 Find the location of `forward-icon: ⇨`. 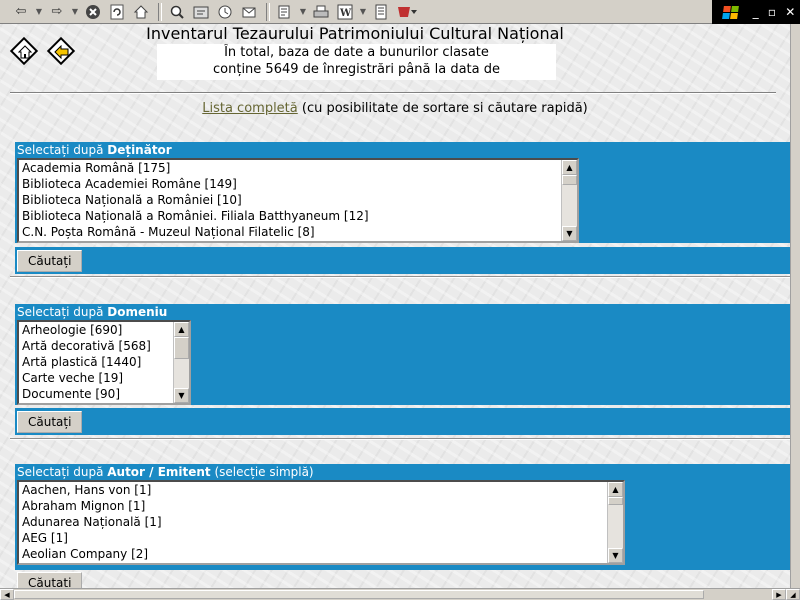

forward-icon: ⇨ is located at coordinates (57, 12).